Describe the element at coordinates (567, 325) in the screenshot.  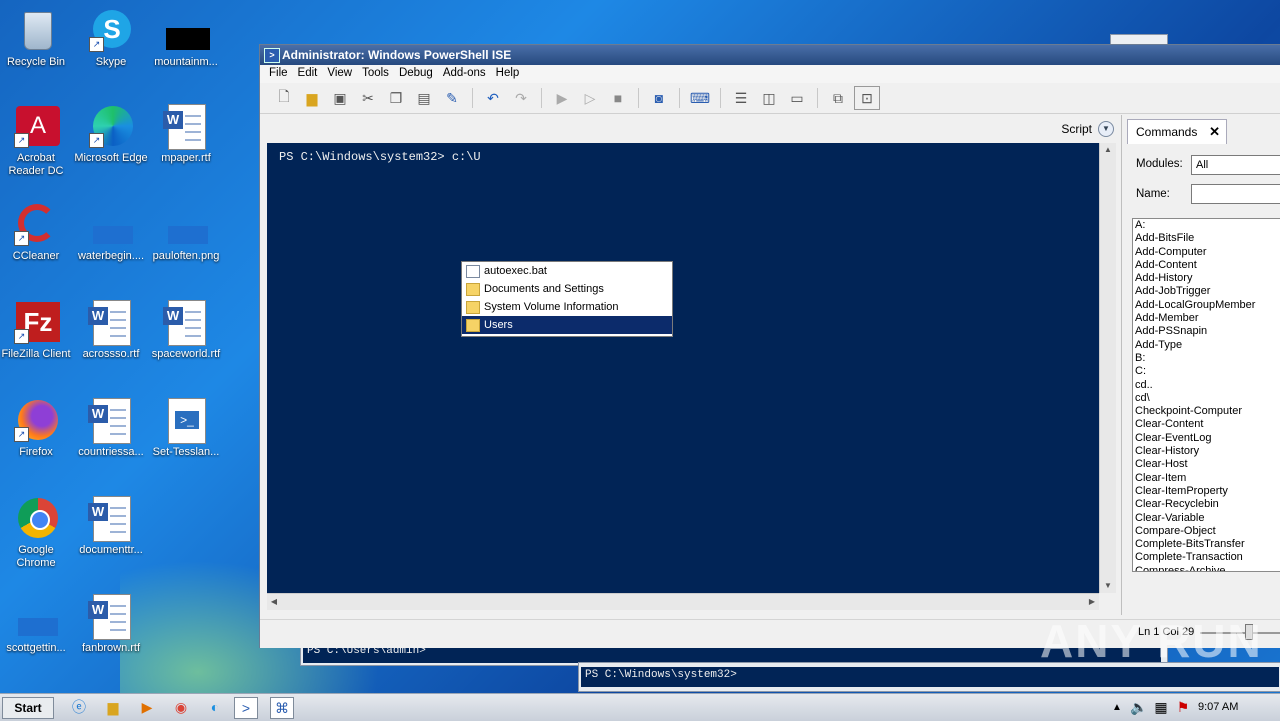
I see `completion-item-users: Users` at that location.